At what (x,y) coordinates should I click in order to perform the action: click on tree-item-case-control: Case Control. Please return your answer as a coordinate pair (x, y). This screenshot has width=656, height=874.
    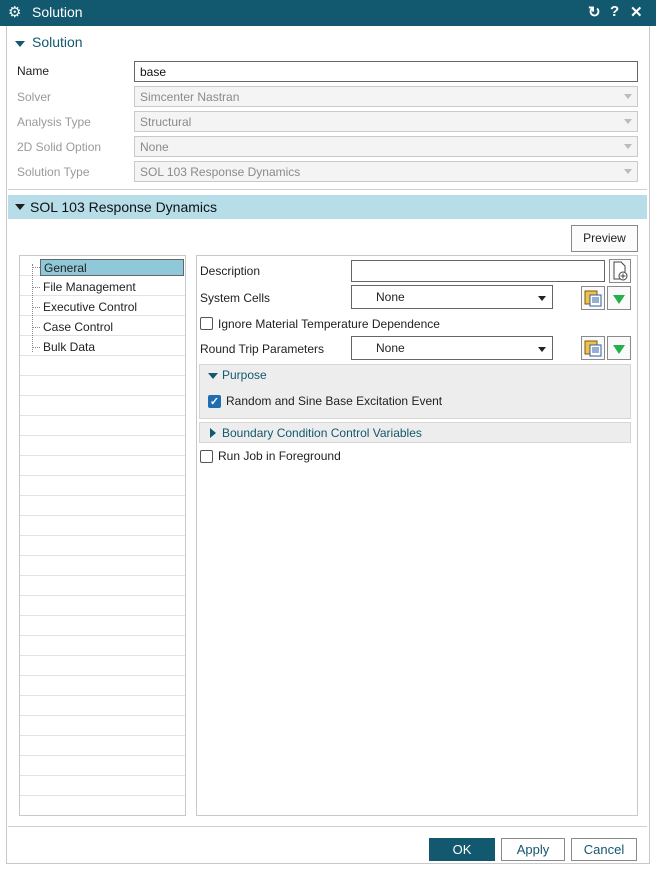
    Looking at the image, I should click on (78, 327).